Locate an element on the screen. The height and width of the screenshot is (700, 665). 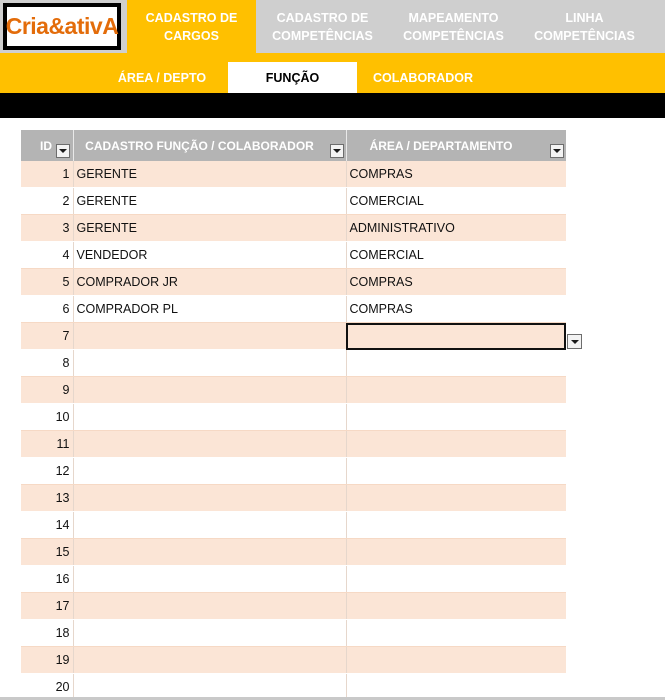
table-row: 4 VENDEDOR COMERCIAL is located at coordinates (293, 255).